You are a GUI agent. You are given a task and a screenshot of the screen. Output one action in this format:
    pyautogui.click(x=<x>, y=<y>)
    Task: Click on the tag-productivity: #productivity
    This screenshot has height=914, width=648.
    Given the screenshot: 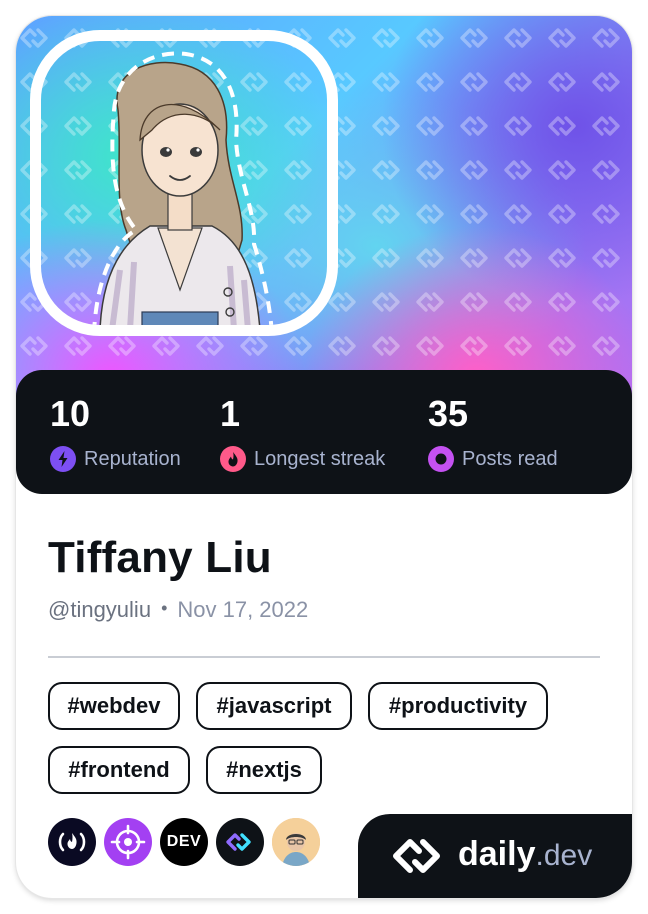 What is the action you would take?
    pyautogui.click(x=458, y=706)
    